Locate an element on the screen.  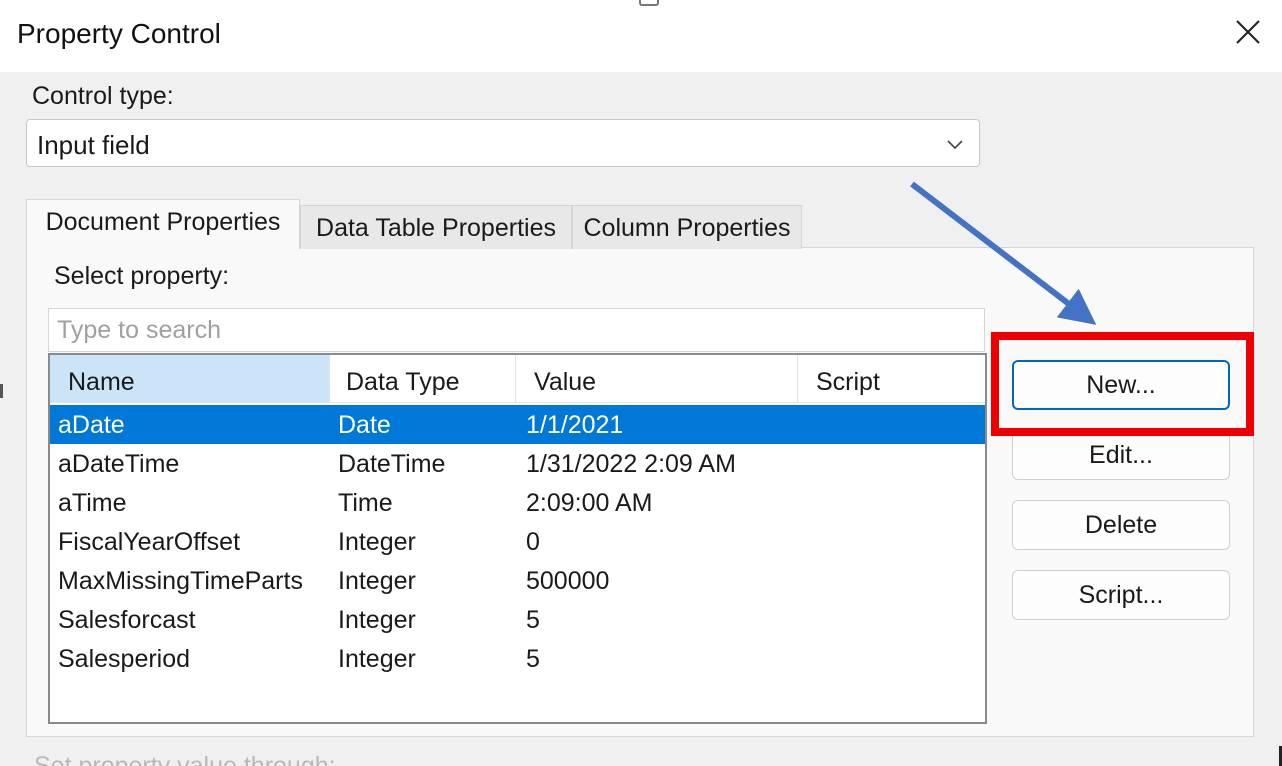
control-type-select: Input field is located at coordinates (503, 143).